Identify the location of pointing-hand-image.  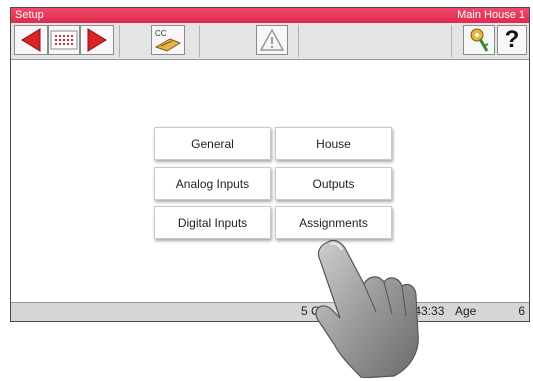
(367, 308).